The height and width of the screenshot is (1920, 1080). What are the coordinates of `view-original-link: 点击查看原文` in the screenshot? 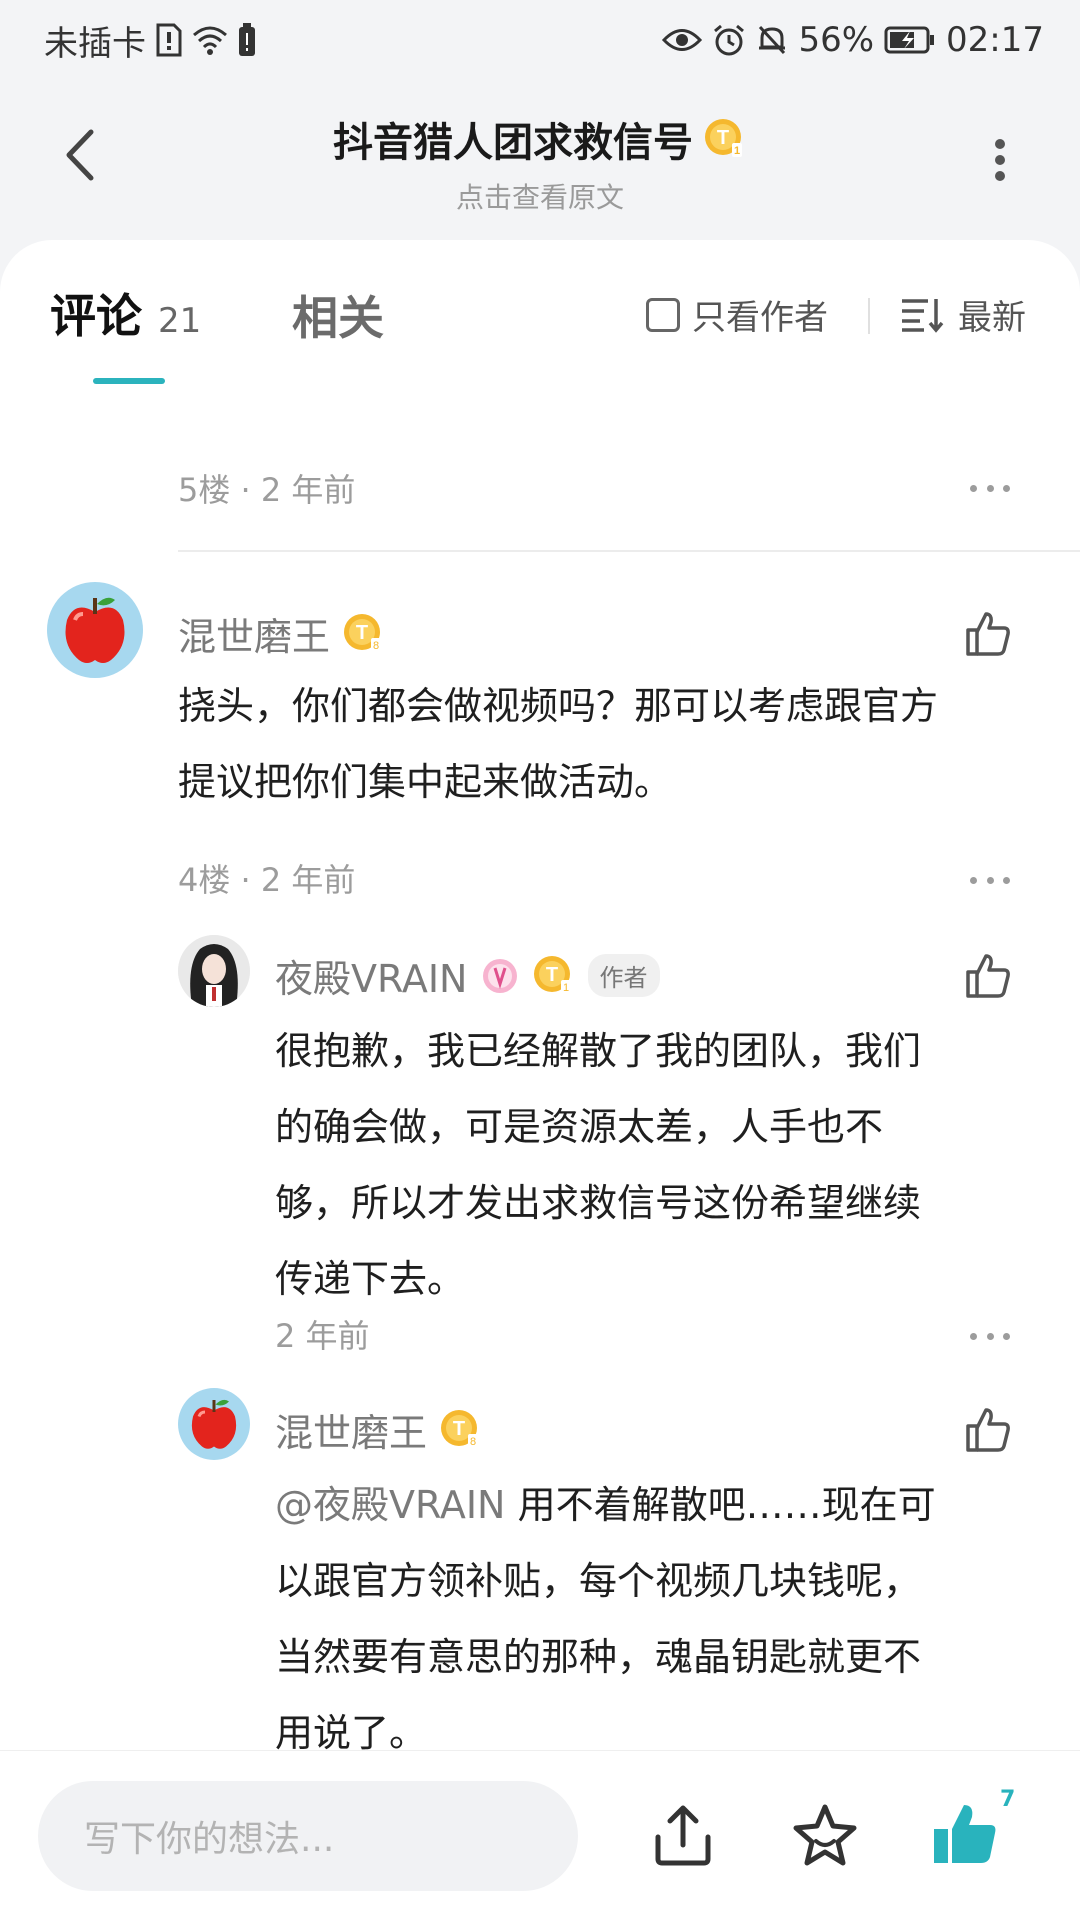 It's located at (540, 196).